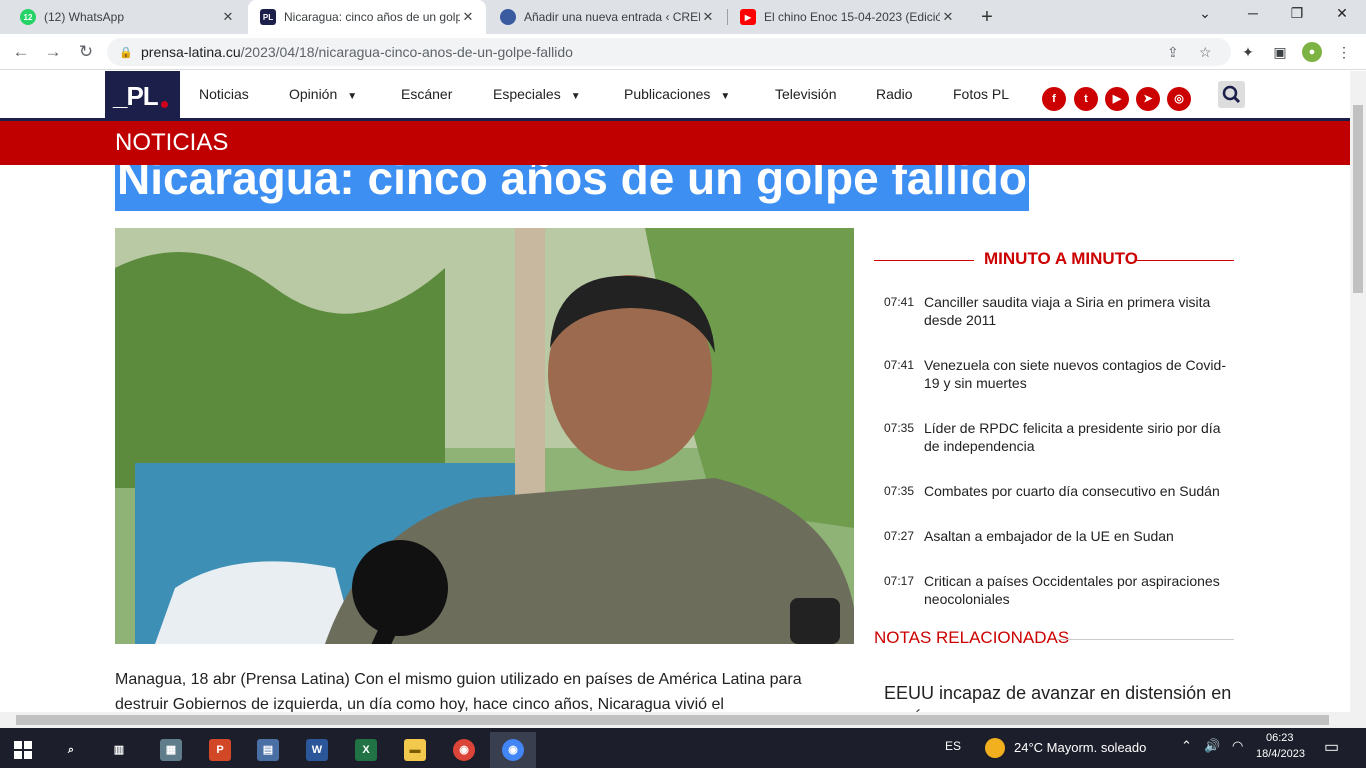  I want to click on menu-kebab-icon: ⋮, so click(1344, 52).